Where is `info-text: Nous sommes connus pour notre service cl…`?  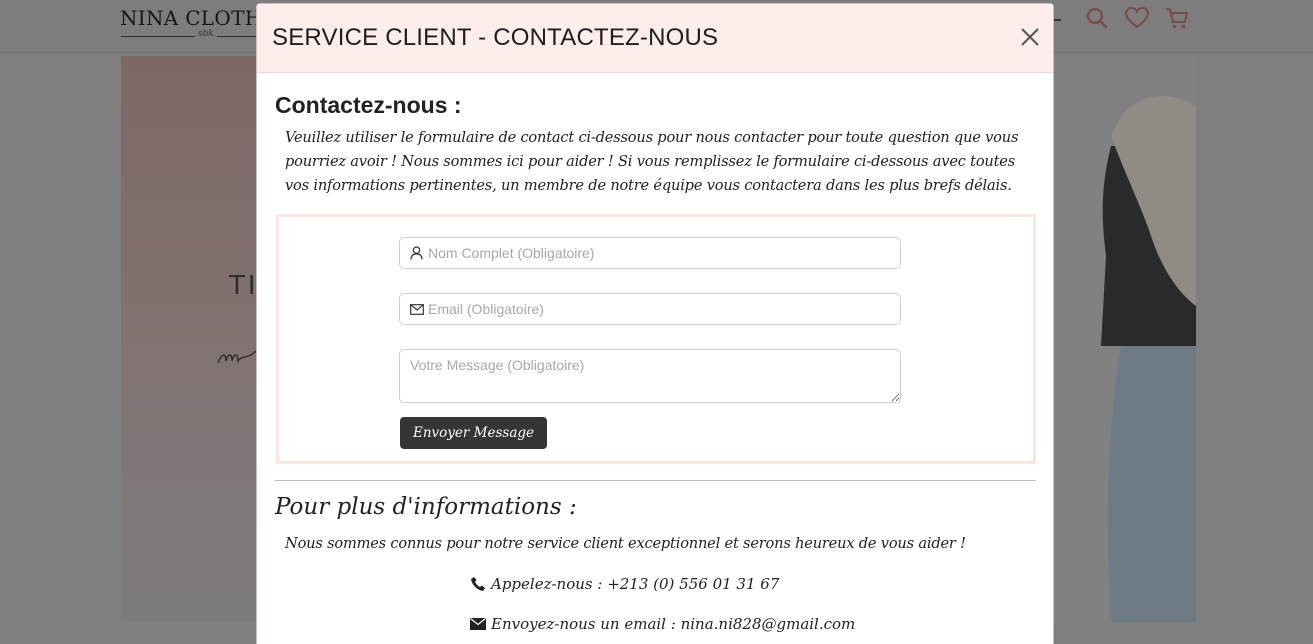 info-text: Nous sommes connus pour notre service cl… is located at coordinates (625, 543).